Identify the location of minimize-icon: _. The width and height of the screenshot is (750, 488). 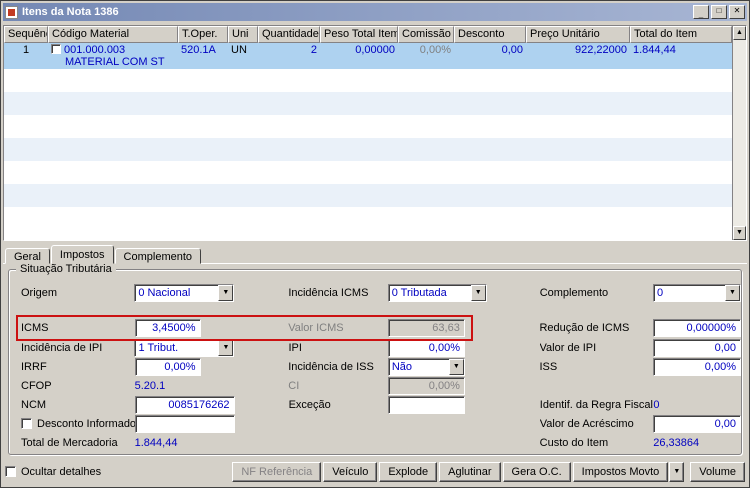
(701, 14).